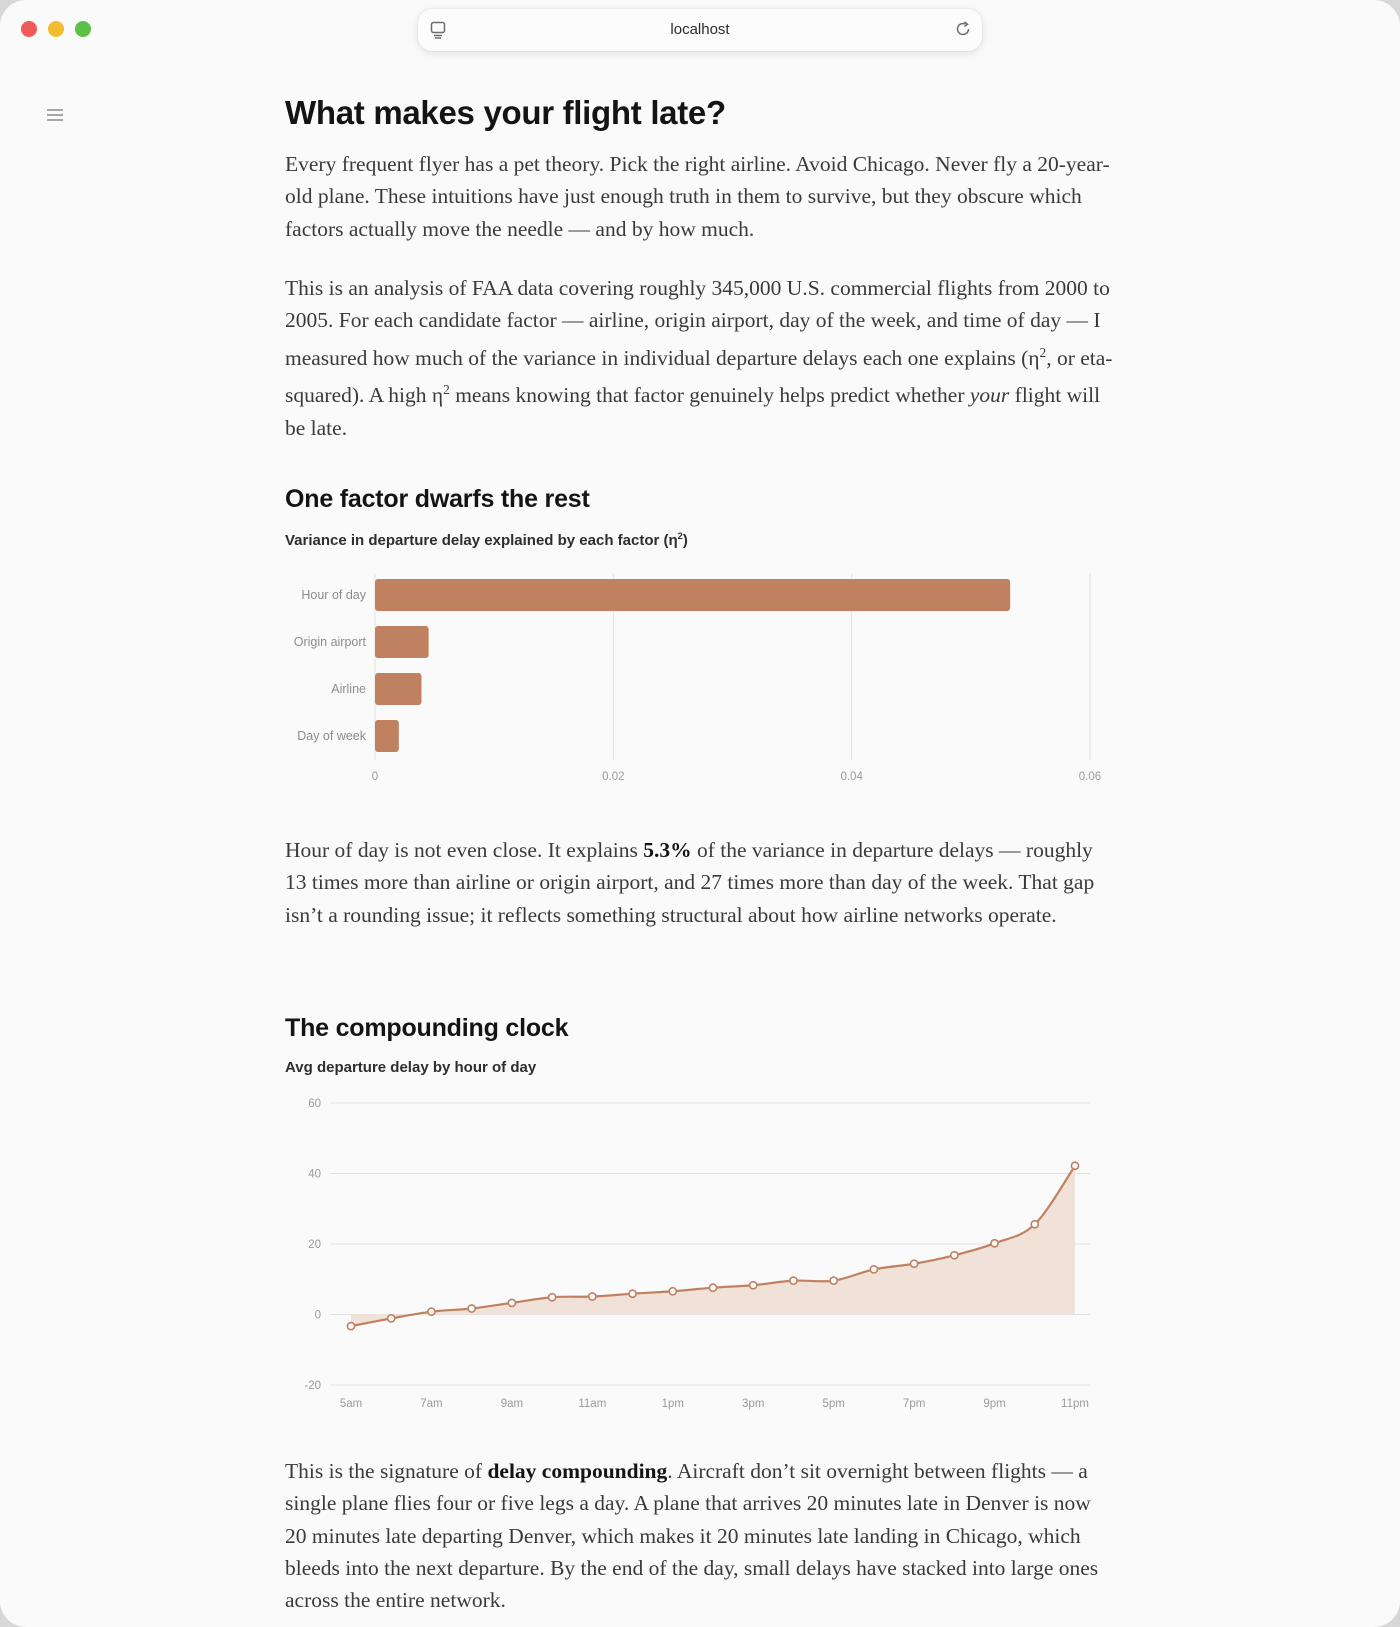 This screenshot has height=1627, width=1400. Describe the element at coordinates (318, 1316) in the screenshot. I see `y-tick-label: 0` at that location.